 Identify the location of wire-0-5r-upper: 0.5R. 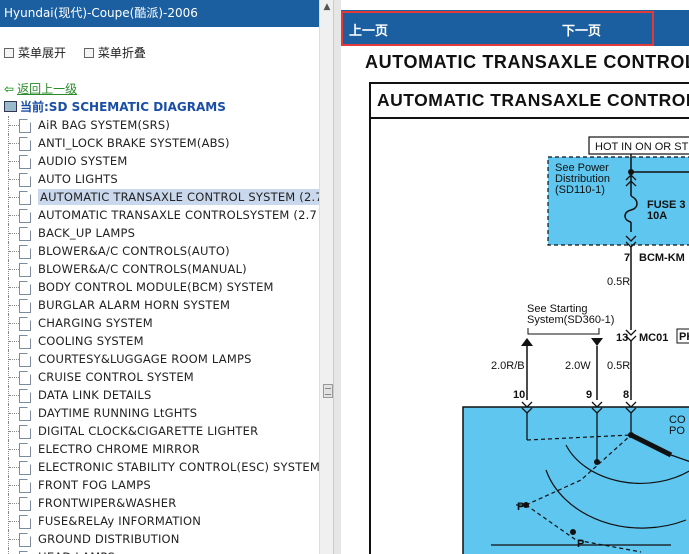
(618, 282).